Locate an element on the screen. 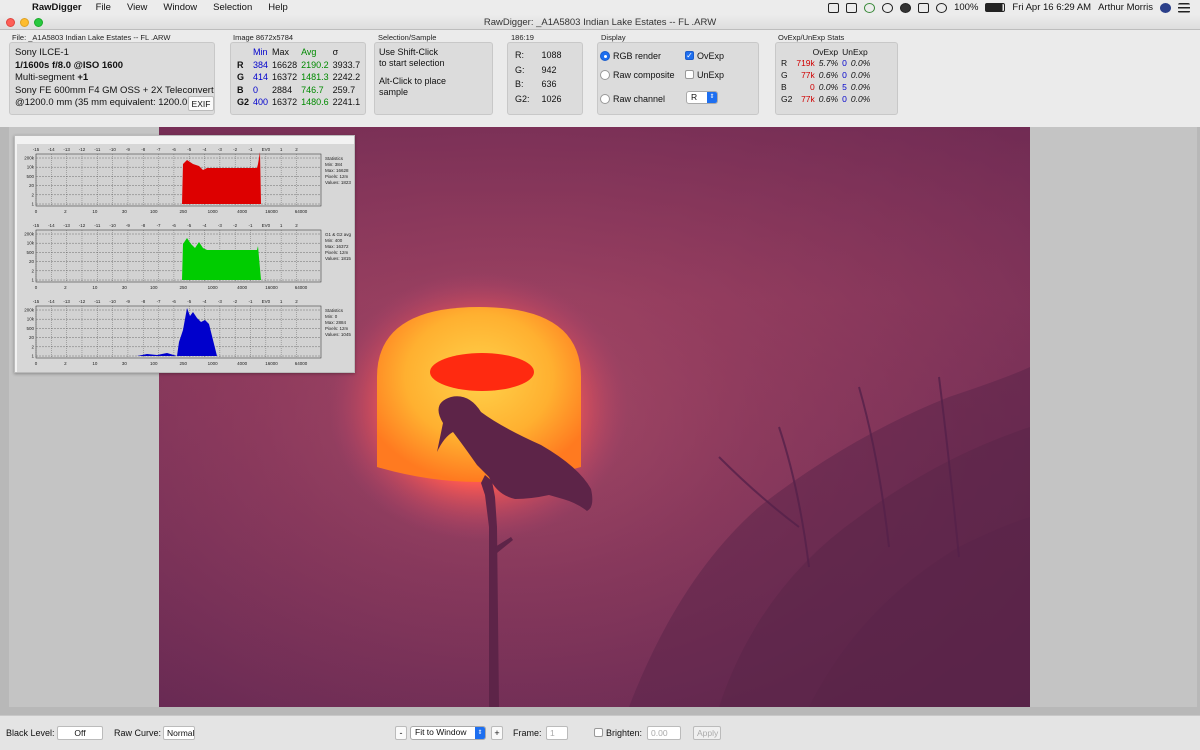 The image size is (1200, 750). wifi-icon is located at coordinates (942, 7).